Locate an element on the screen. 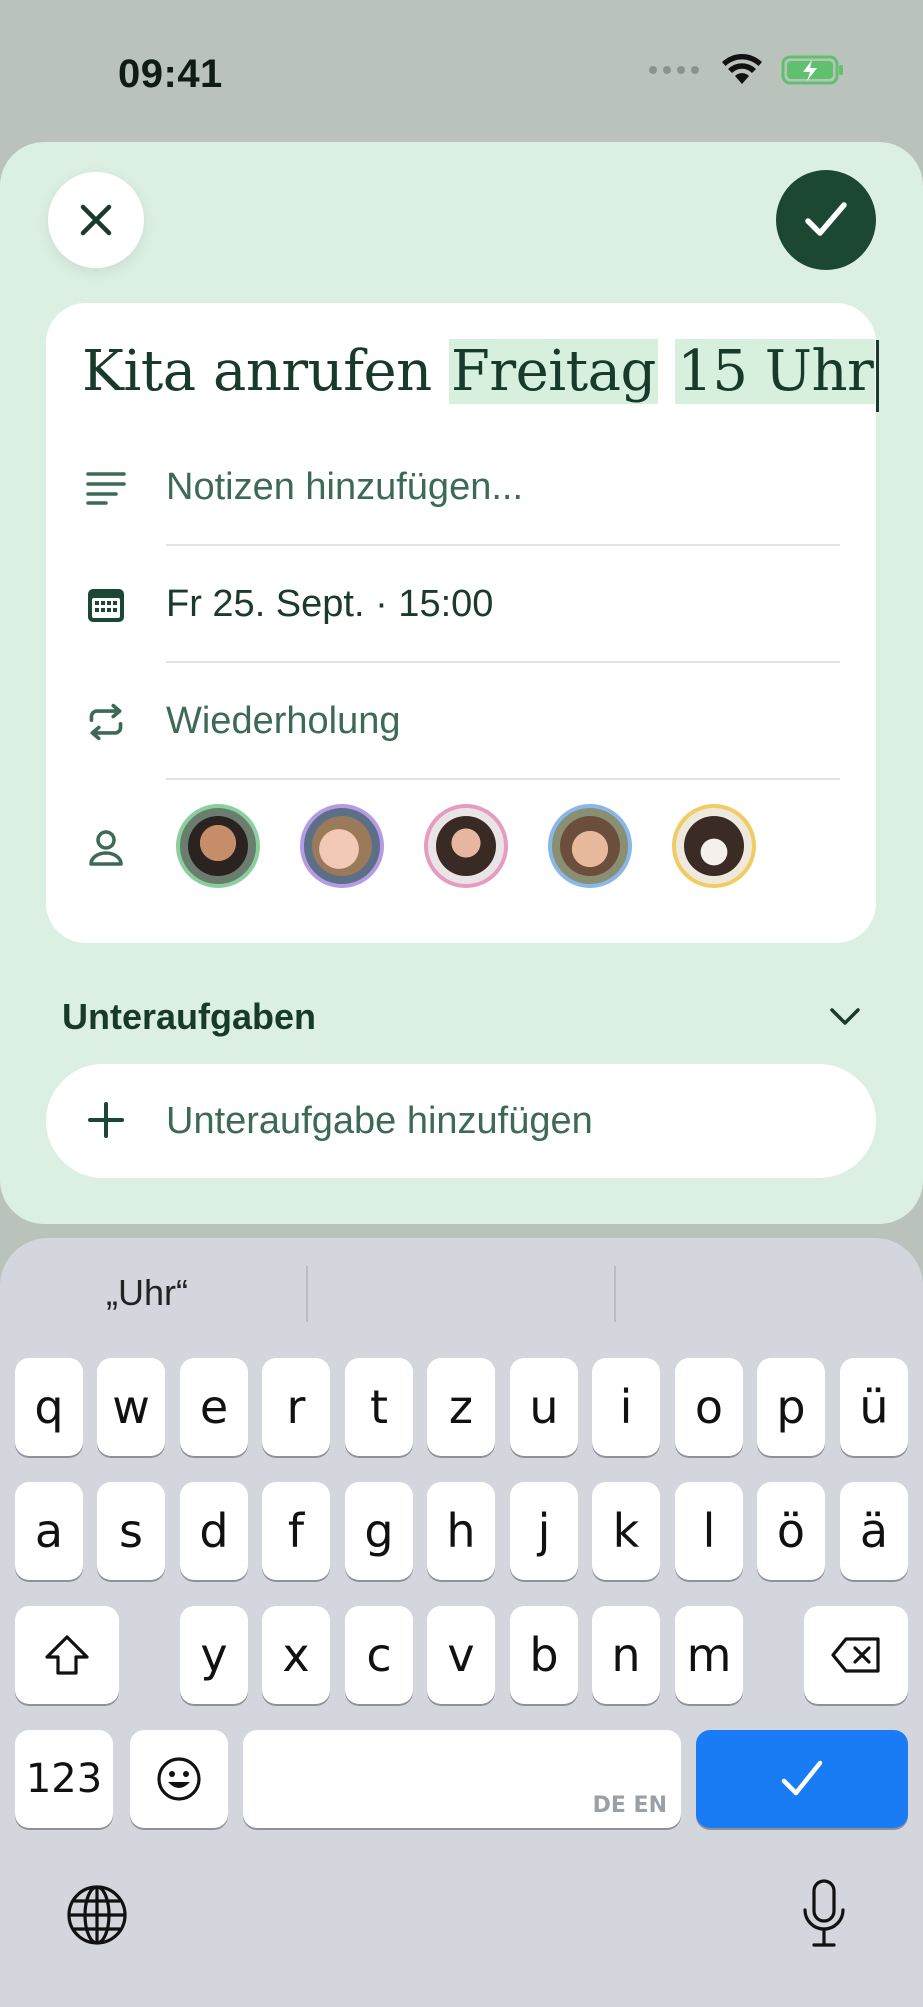 This screenshot has height=2007, width=923. close-button is located at coordinates (96, 220).